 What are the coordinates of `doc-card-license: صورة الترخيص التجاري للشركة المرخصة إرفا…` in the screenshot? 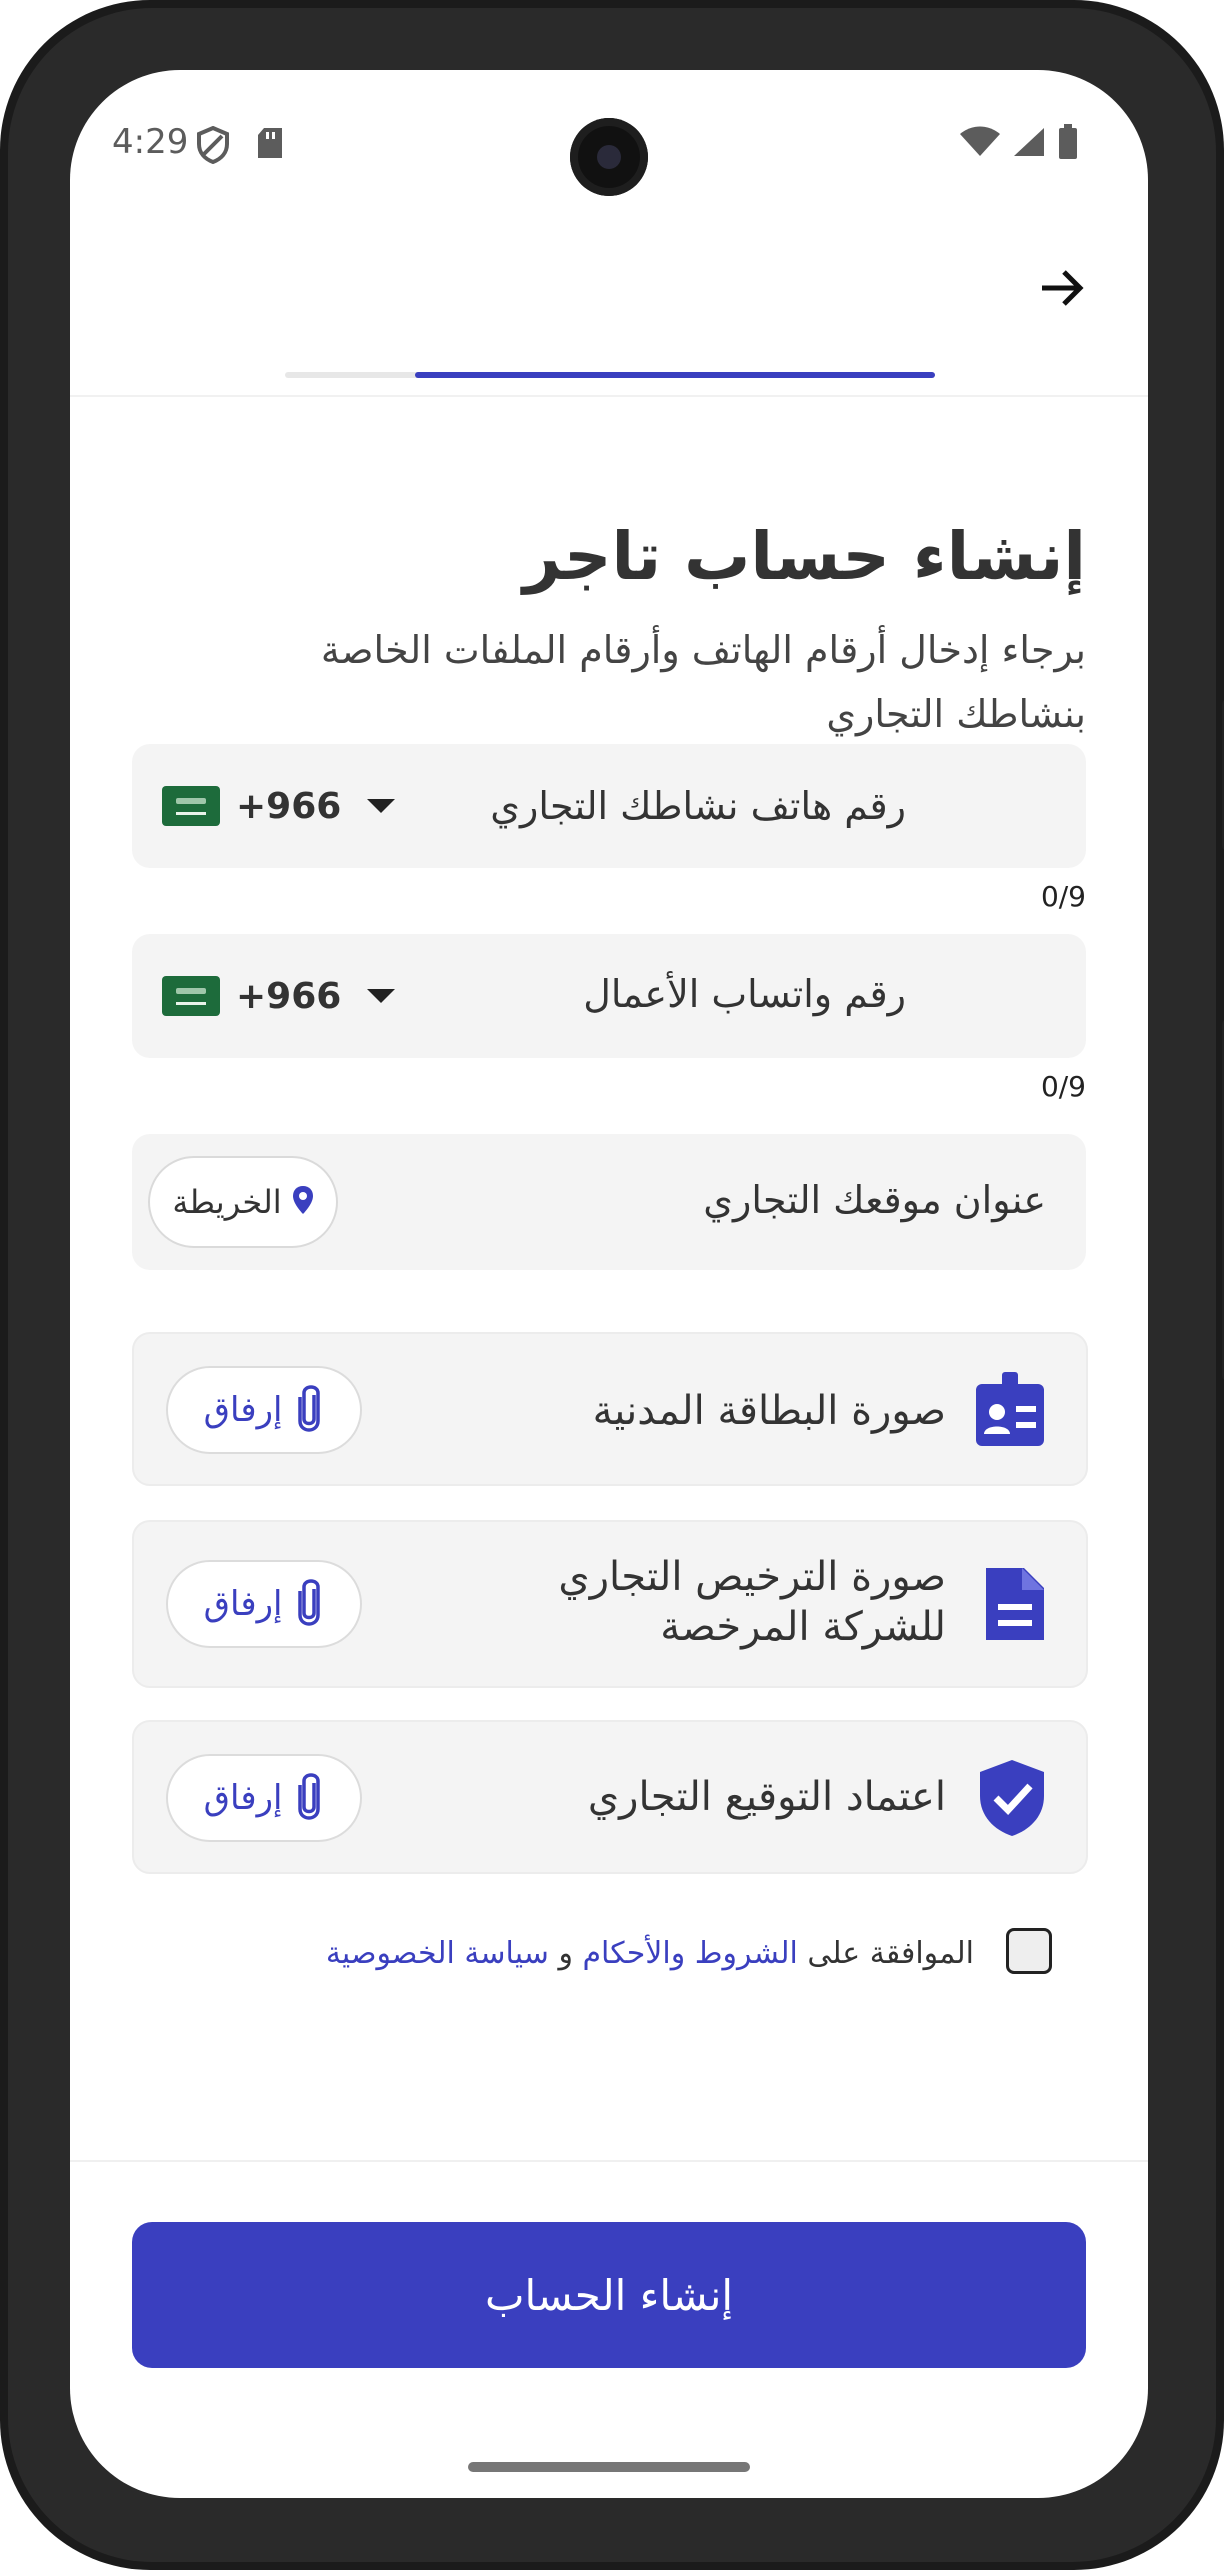 It's located at (610, 1604).